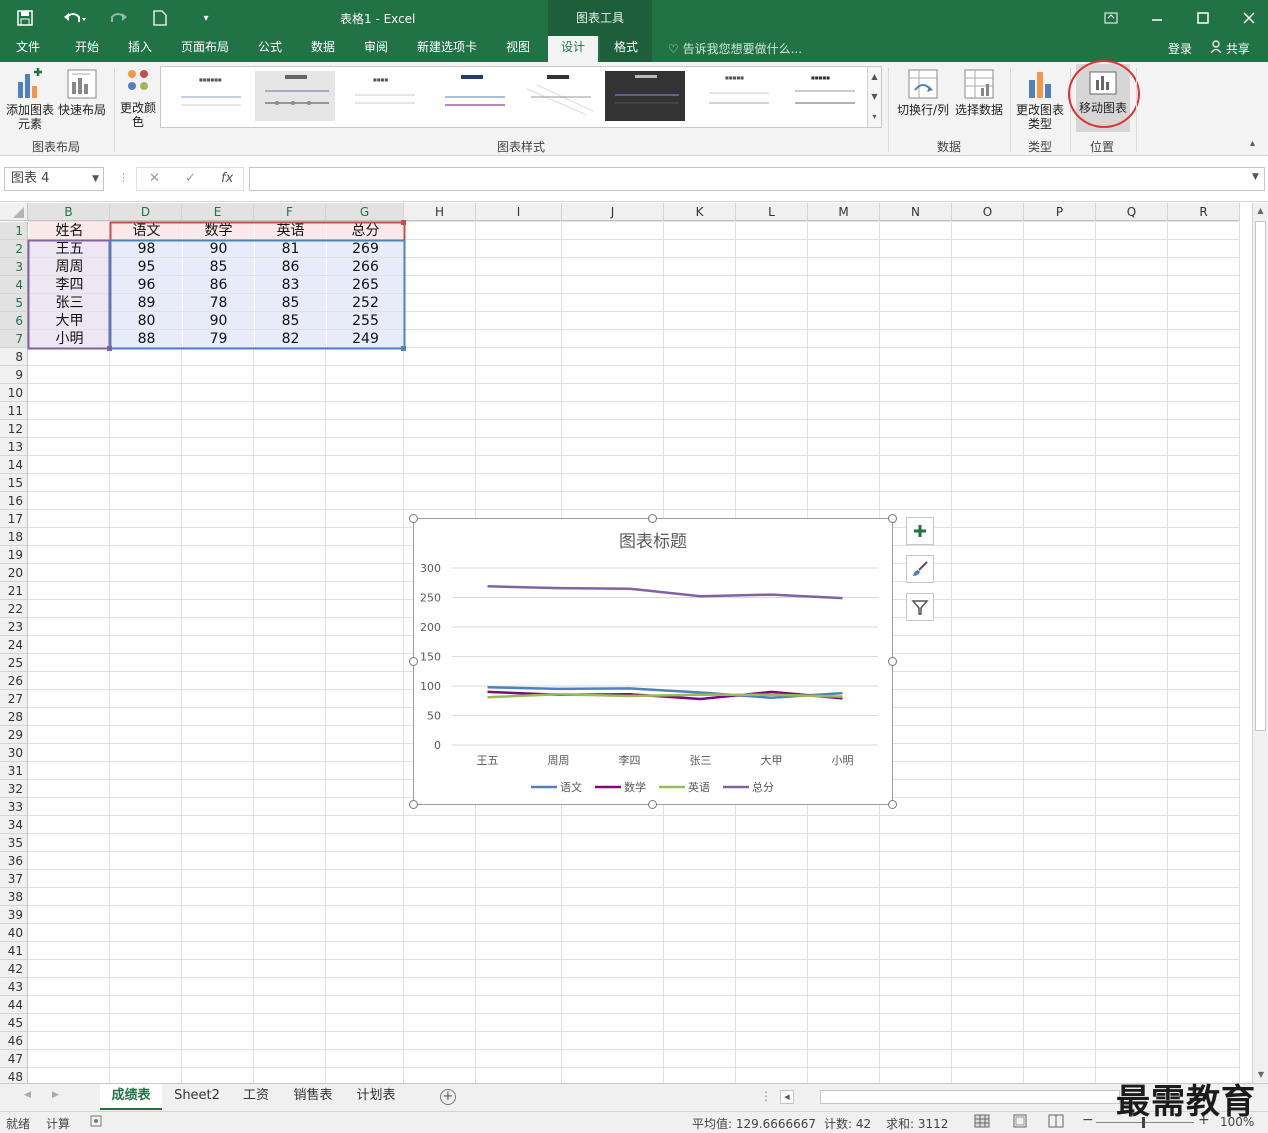 Image resolution: width=1268 pixels, height=1133 pixels. I want to click on row-header: 3, so click(14, 267).